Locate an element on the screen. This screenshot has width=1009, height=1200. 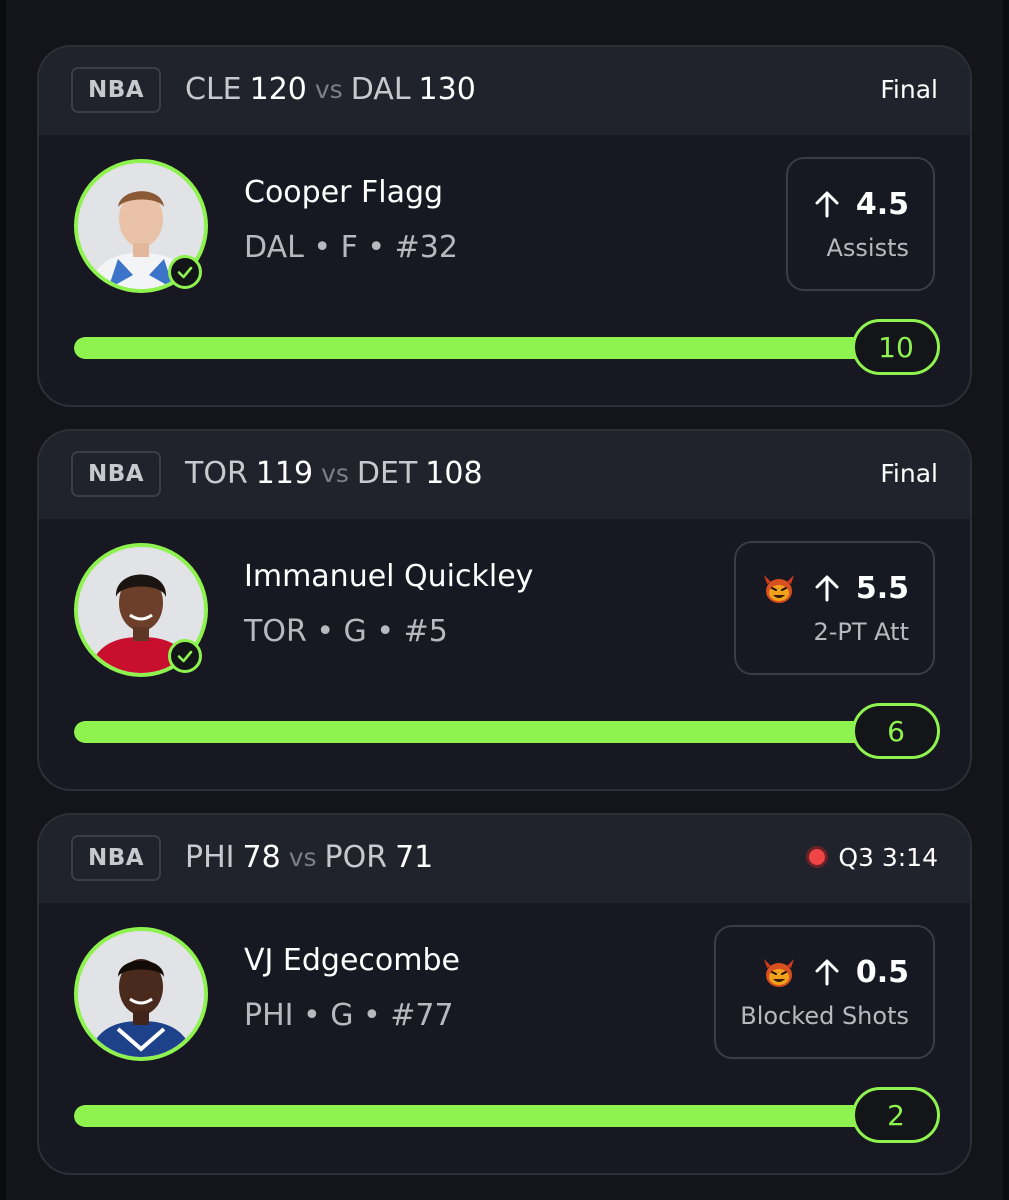
matchup: PHI 78 vs POR 71 is located at coordinates (309, 857).